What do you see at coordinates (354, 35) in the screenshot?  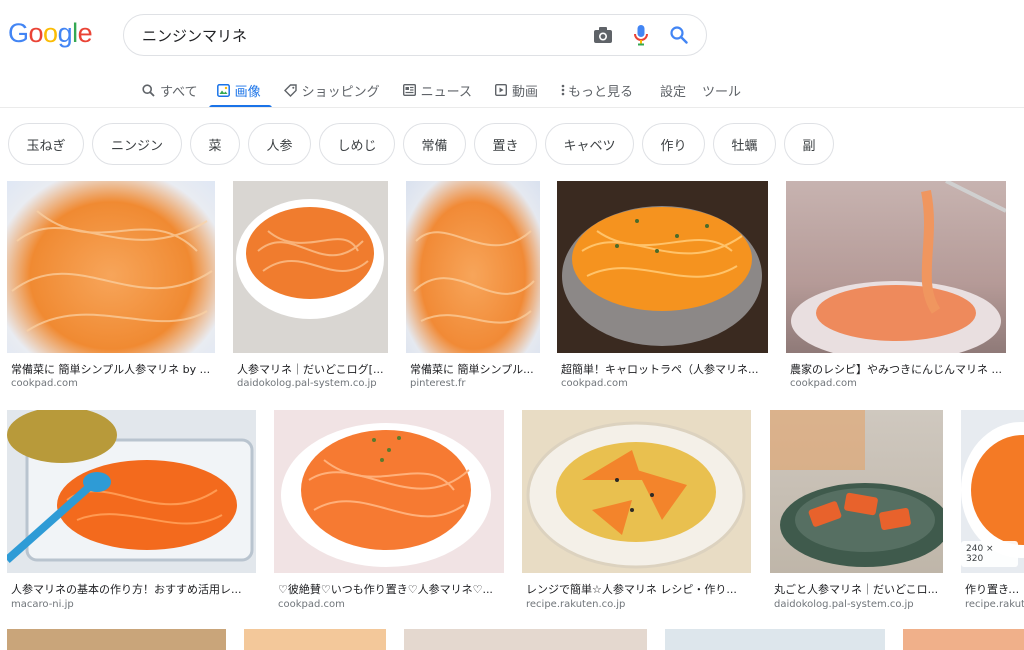 I see `search-input: ニンジンマリネ` at bounding box center [354, 35].